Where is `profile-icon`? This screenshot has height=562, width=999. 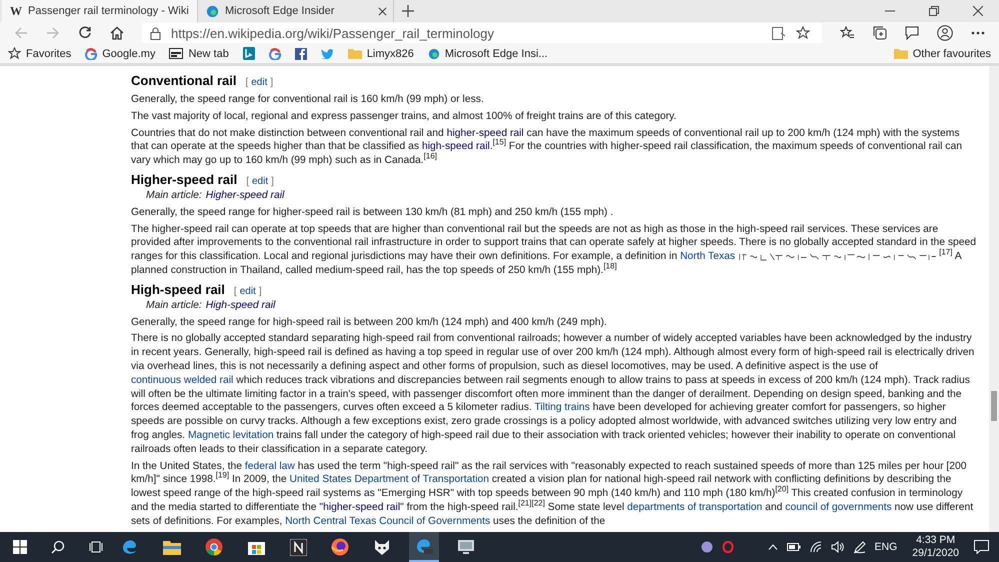 profile-icon is located at coordinates (945, 33).